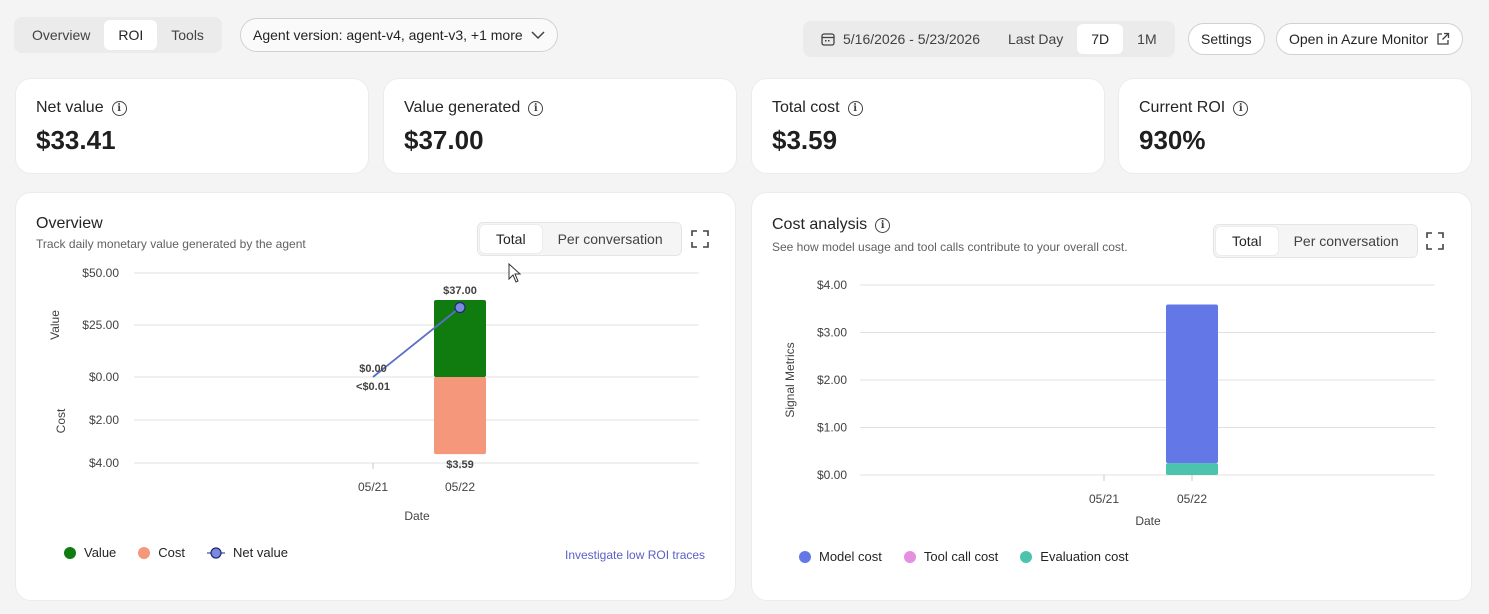 This screenshot has height=614, width=1489. I want to click on legend-cost: Cost, so click(161, 552).